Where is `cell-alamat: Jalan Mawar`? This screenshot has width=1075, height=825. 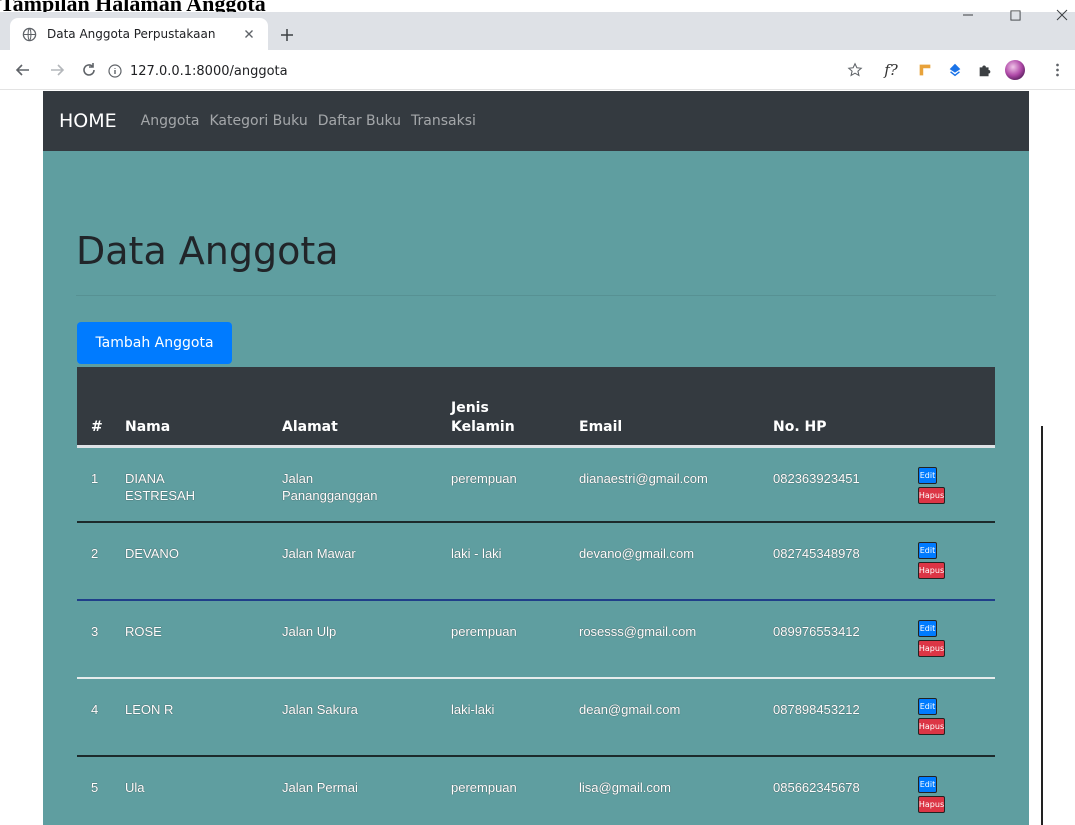 cell-alamat: Jalan Mawar is located at coordinates (319, 553).